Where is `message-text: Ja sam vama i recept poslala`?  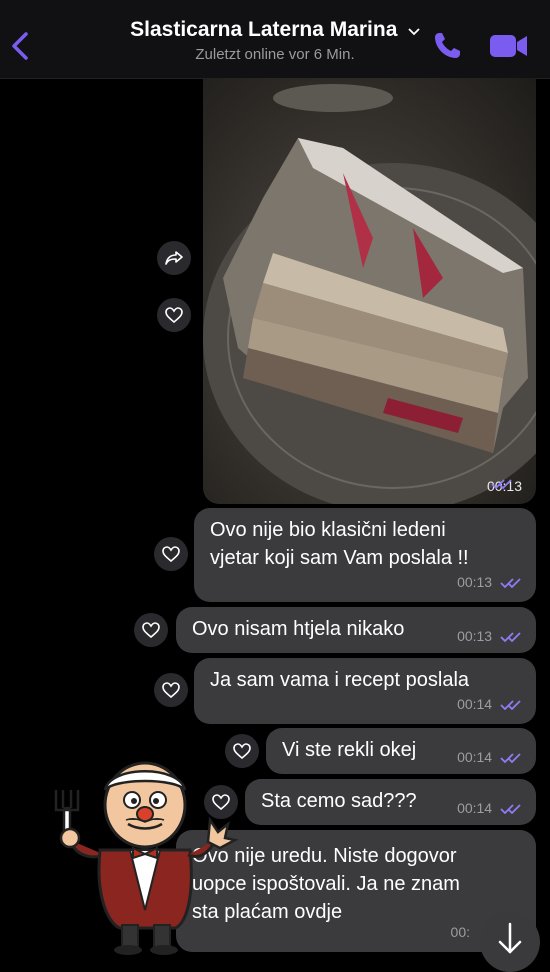 message-text: Ja sam vama i recept poslala is located at coordinates (340, 680).